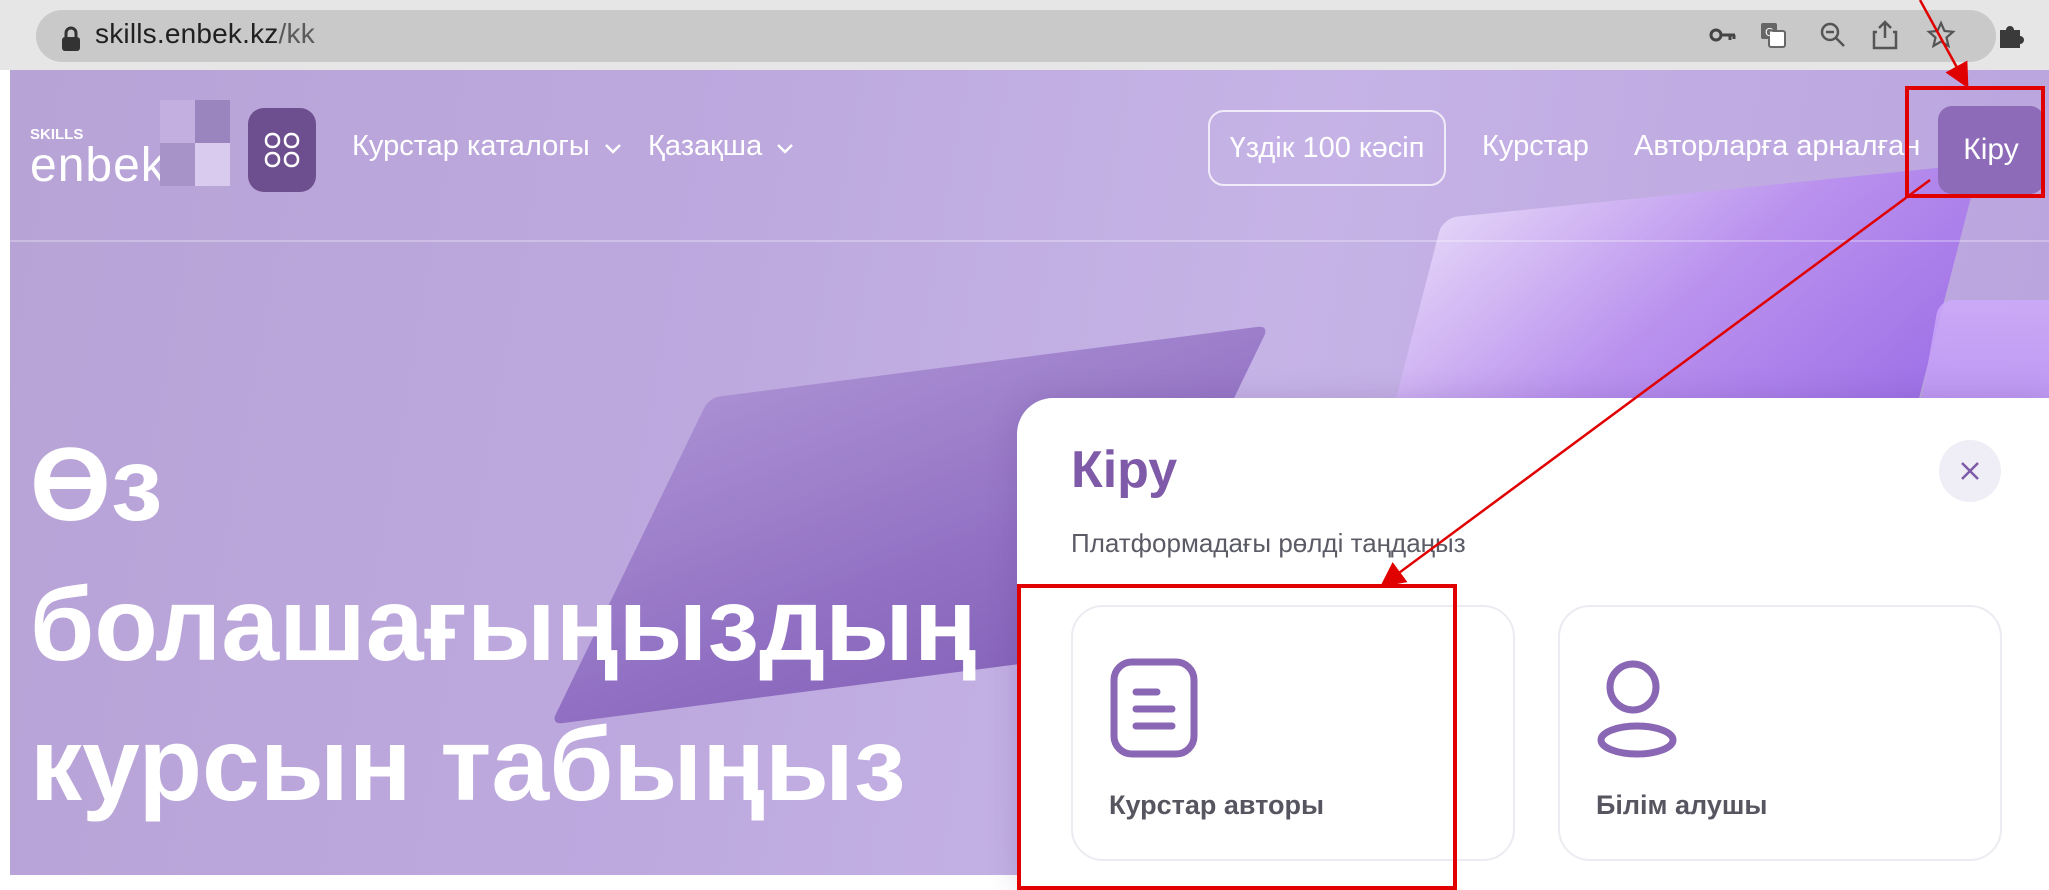  What do you see at coordinates (503, 625) in the screenshot?
I see `hero-title-line-2: болашағыңыздың` at bounding box center [503, 625].